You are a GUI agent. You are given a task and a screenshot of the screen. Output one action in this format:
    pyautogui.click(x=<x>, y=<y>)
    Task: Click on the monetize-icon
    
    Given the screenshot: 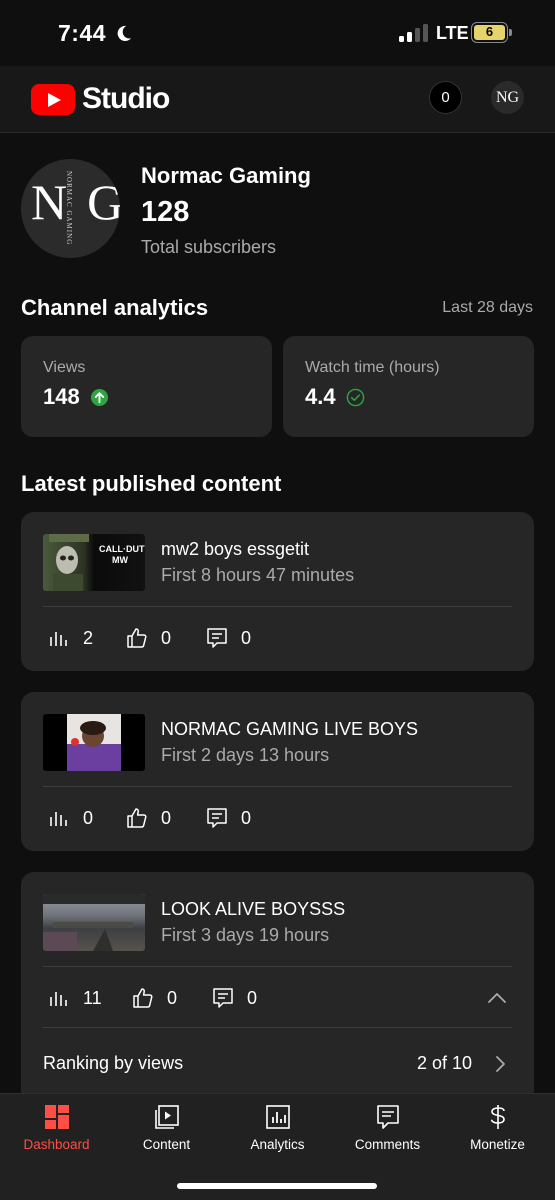 What is the action you would take?
    pyautogui.click(x=497, y=1117)
    